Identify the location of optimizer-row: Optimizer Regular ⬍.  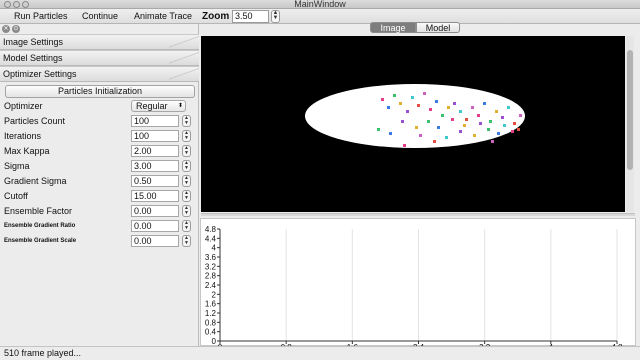
(99, 106).